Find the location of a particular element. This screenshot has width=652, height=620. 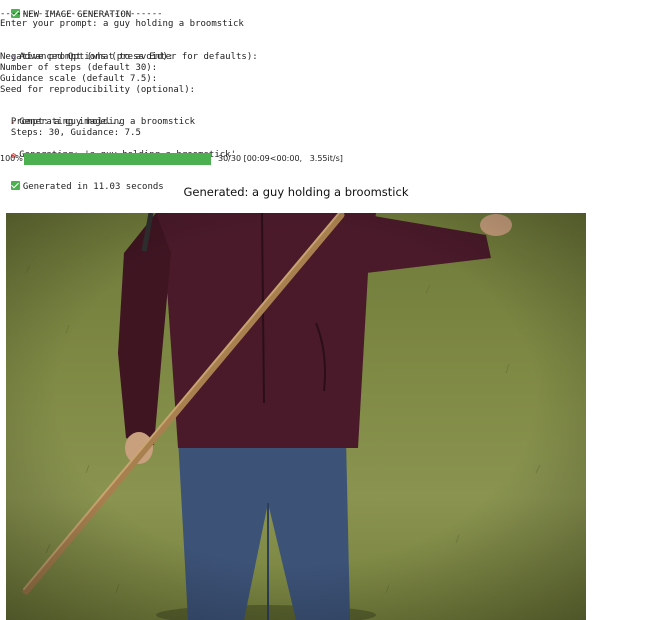

guidance-prompt-line: Guidance scale (default 7.5): is located at coordinates (79, 79).